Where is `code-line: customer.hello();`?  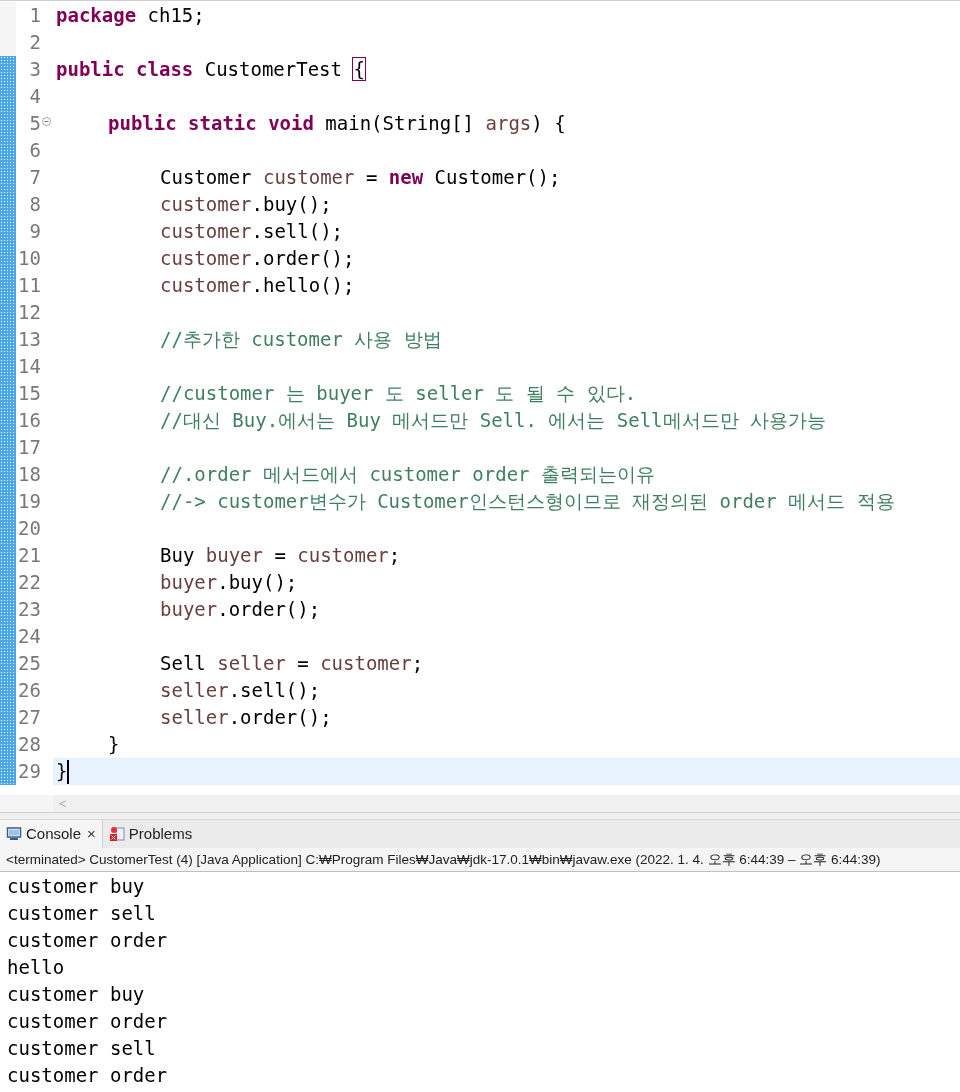
code-line: customer.hello(); is located at coordinates (257, 286).